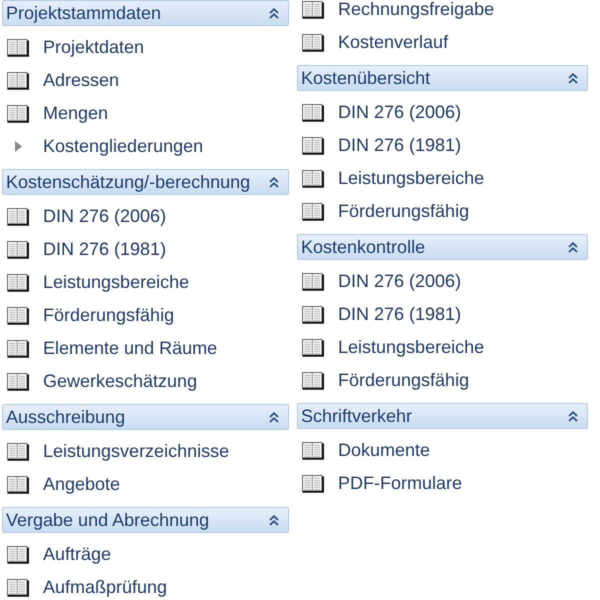 Image resolution: width=600 pixels, height=600 pixels. I want to click on section-header: Vergabe und Abrechnung, so click(145, 520).